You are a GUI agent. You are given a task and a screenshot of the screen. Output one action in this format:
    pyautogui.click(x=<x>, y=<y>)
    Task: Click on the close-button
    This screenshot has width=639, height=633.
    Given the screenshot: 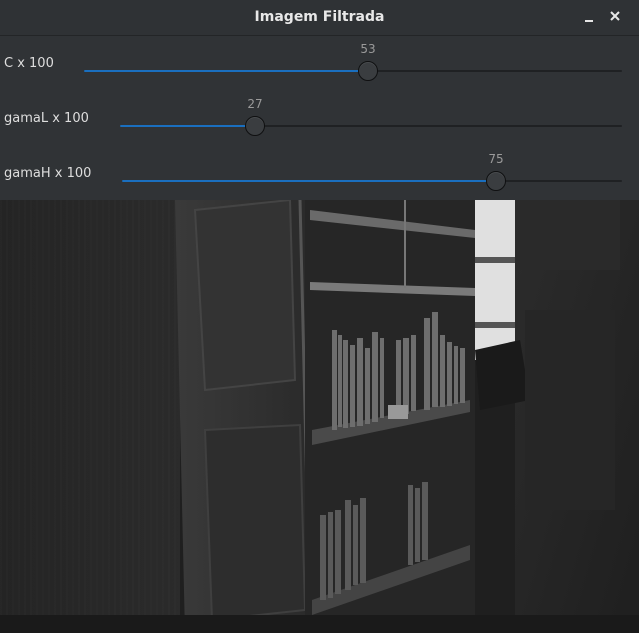 What is the action you would take?
    pyautogui.click(x=617, y=17)
    